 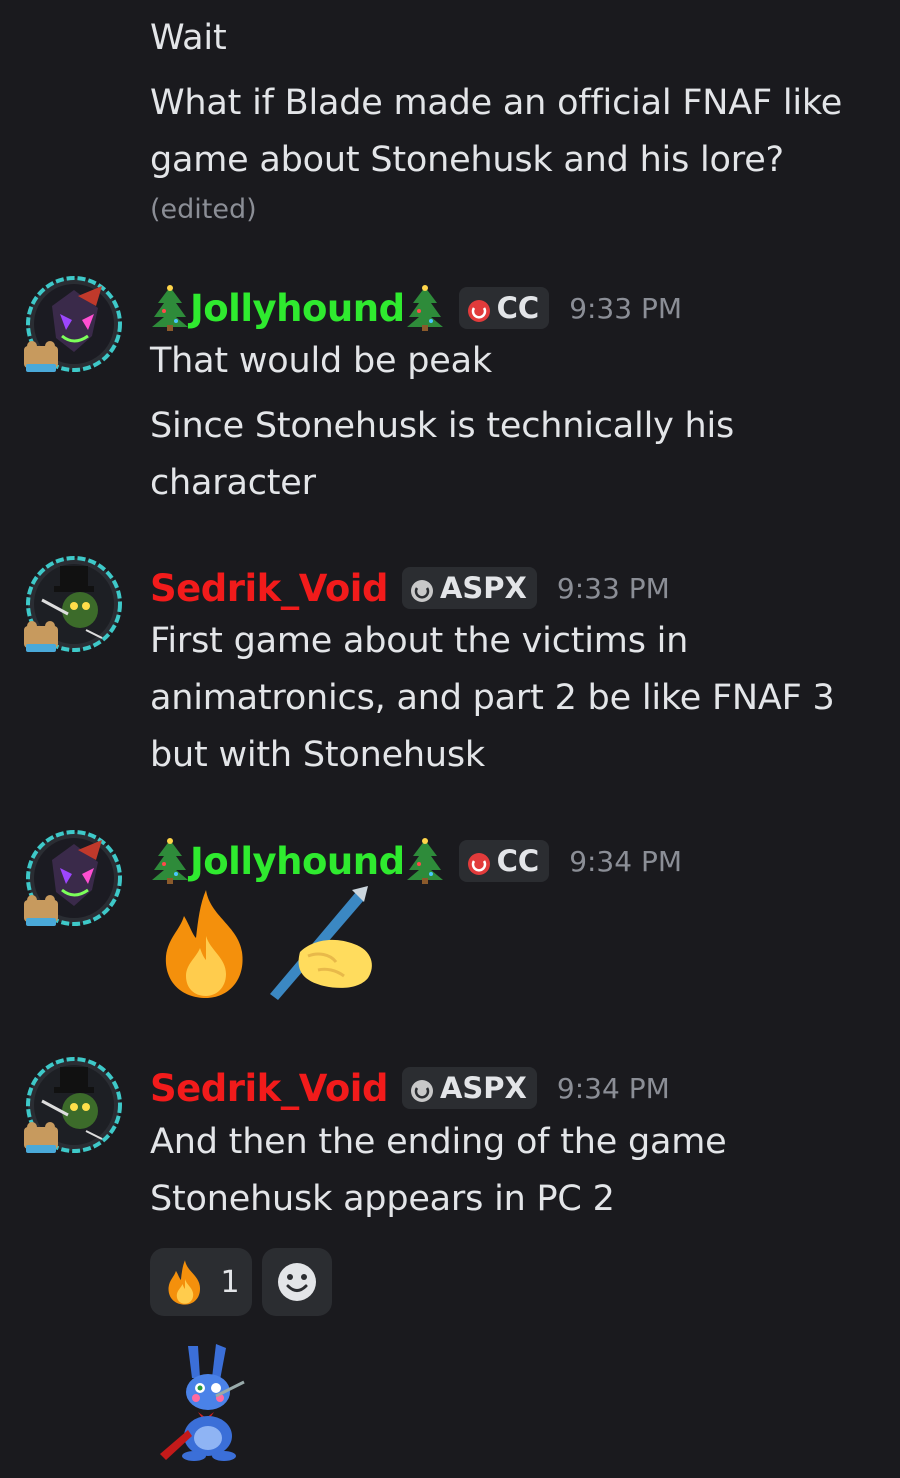 I want to click on message-text: Wait, so click(x=188, y=38).